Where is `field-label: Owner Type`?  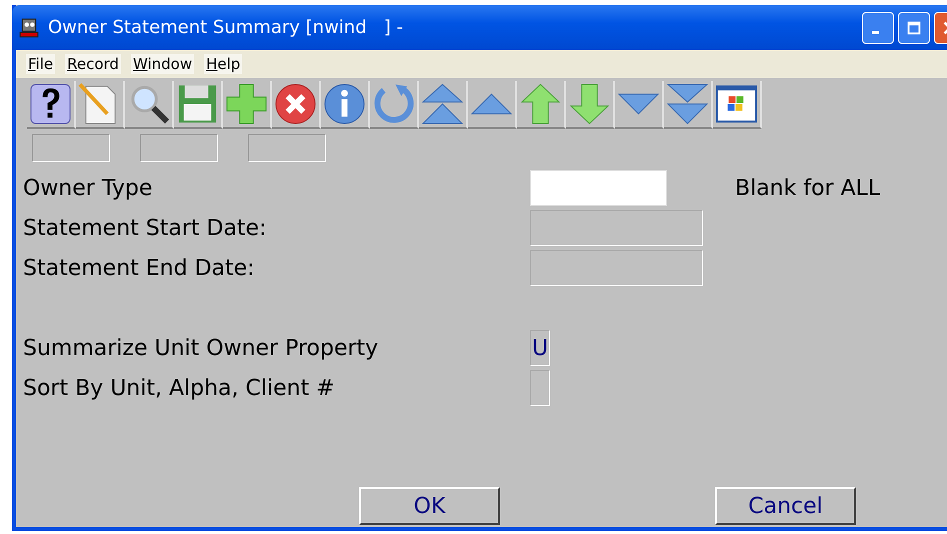 field-label: Owner Type is located at coordinates (88, 188).